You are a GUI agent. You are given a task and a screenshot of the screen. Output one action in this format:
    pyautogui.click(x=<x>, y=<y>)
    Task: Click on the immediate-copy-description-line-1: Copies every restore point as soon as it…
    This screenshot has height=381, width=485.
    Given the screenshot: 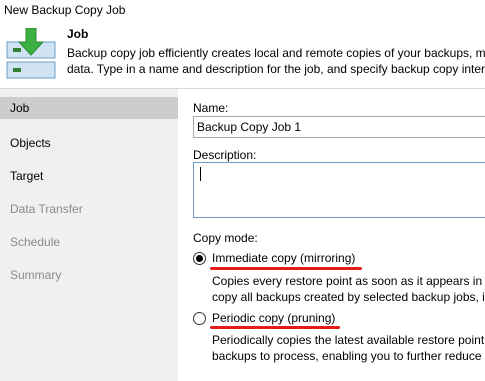 What is the action you would take?
    pyautogui.click(x=348, y=281)
    